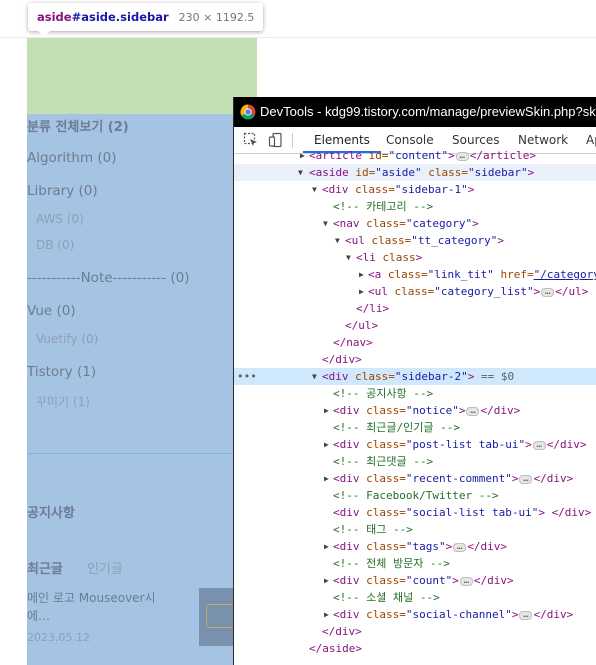 This screenshot has width=596, height=665. Describe the element at coordinates (58, 637) in the screenshot. I see `recent-post-date: 2023.05.12` at that location.